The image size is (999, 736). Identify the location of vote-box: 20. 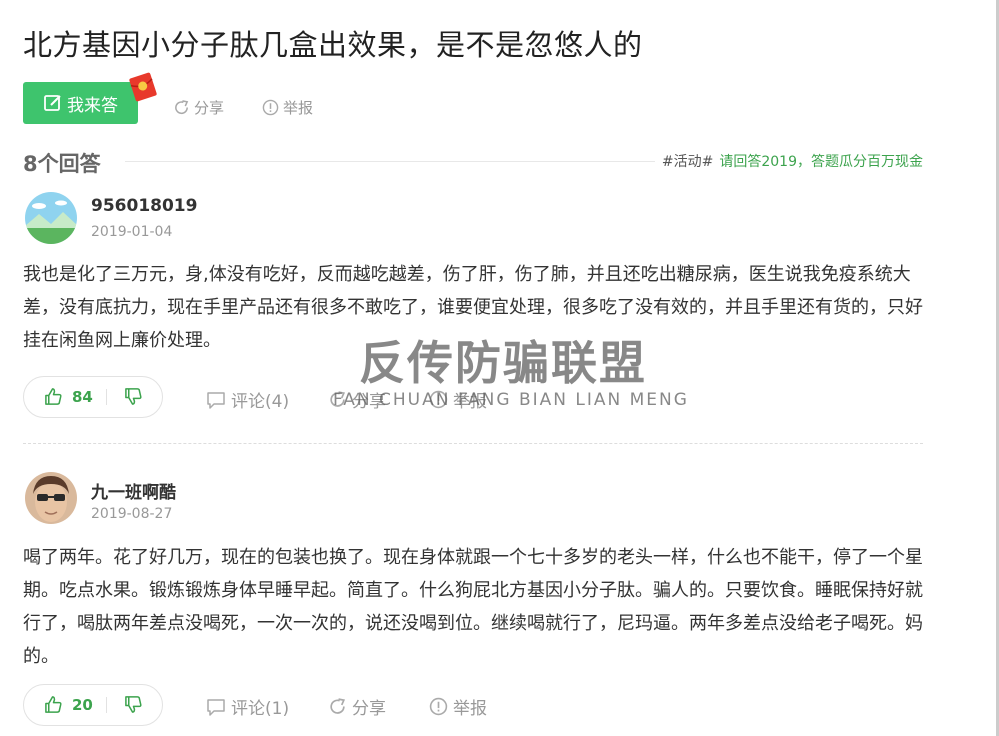
(93, 705).